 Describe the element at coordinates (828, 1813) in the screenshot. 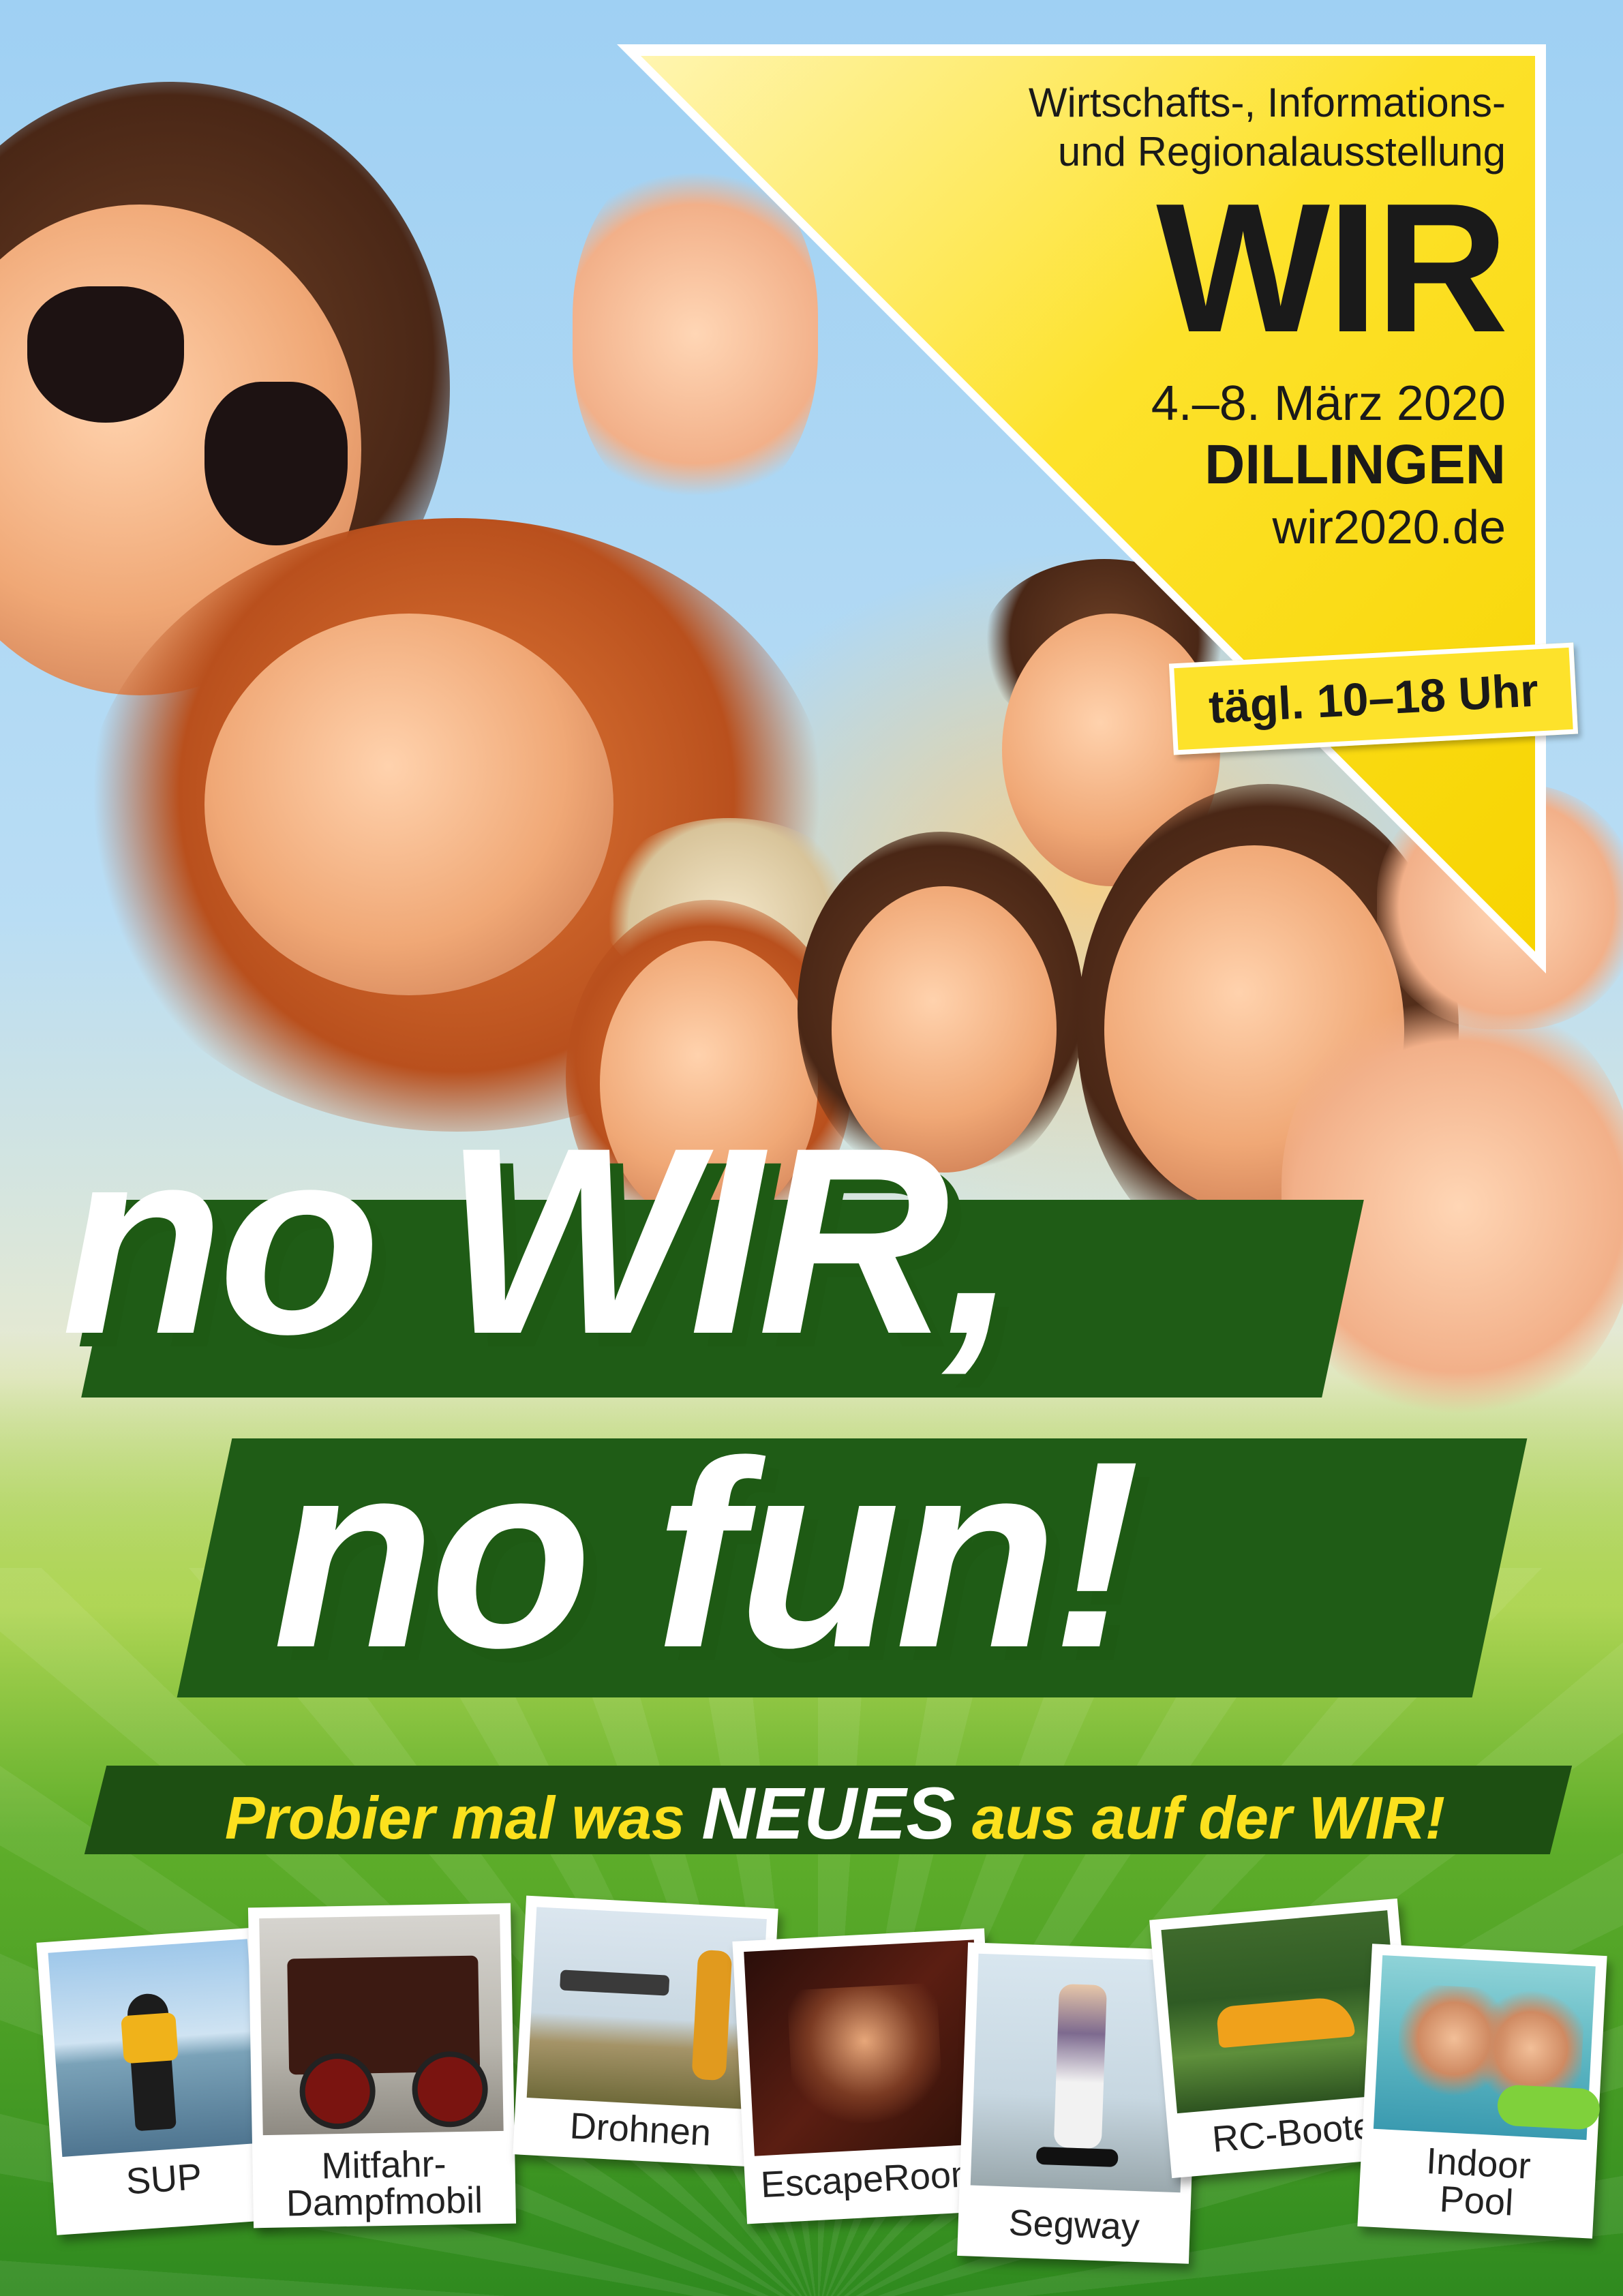

I see `tagline-emphasis: NEUES` at that location.